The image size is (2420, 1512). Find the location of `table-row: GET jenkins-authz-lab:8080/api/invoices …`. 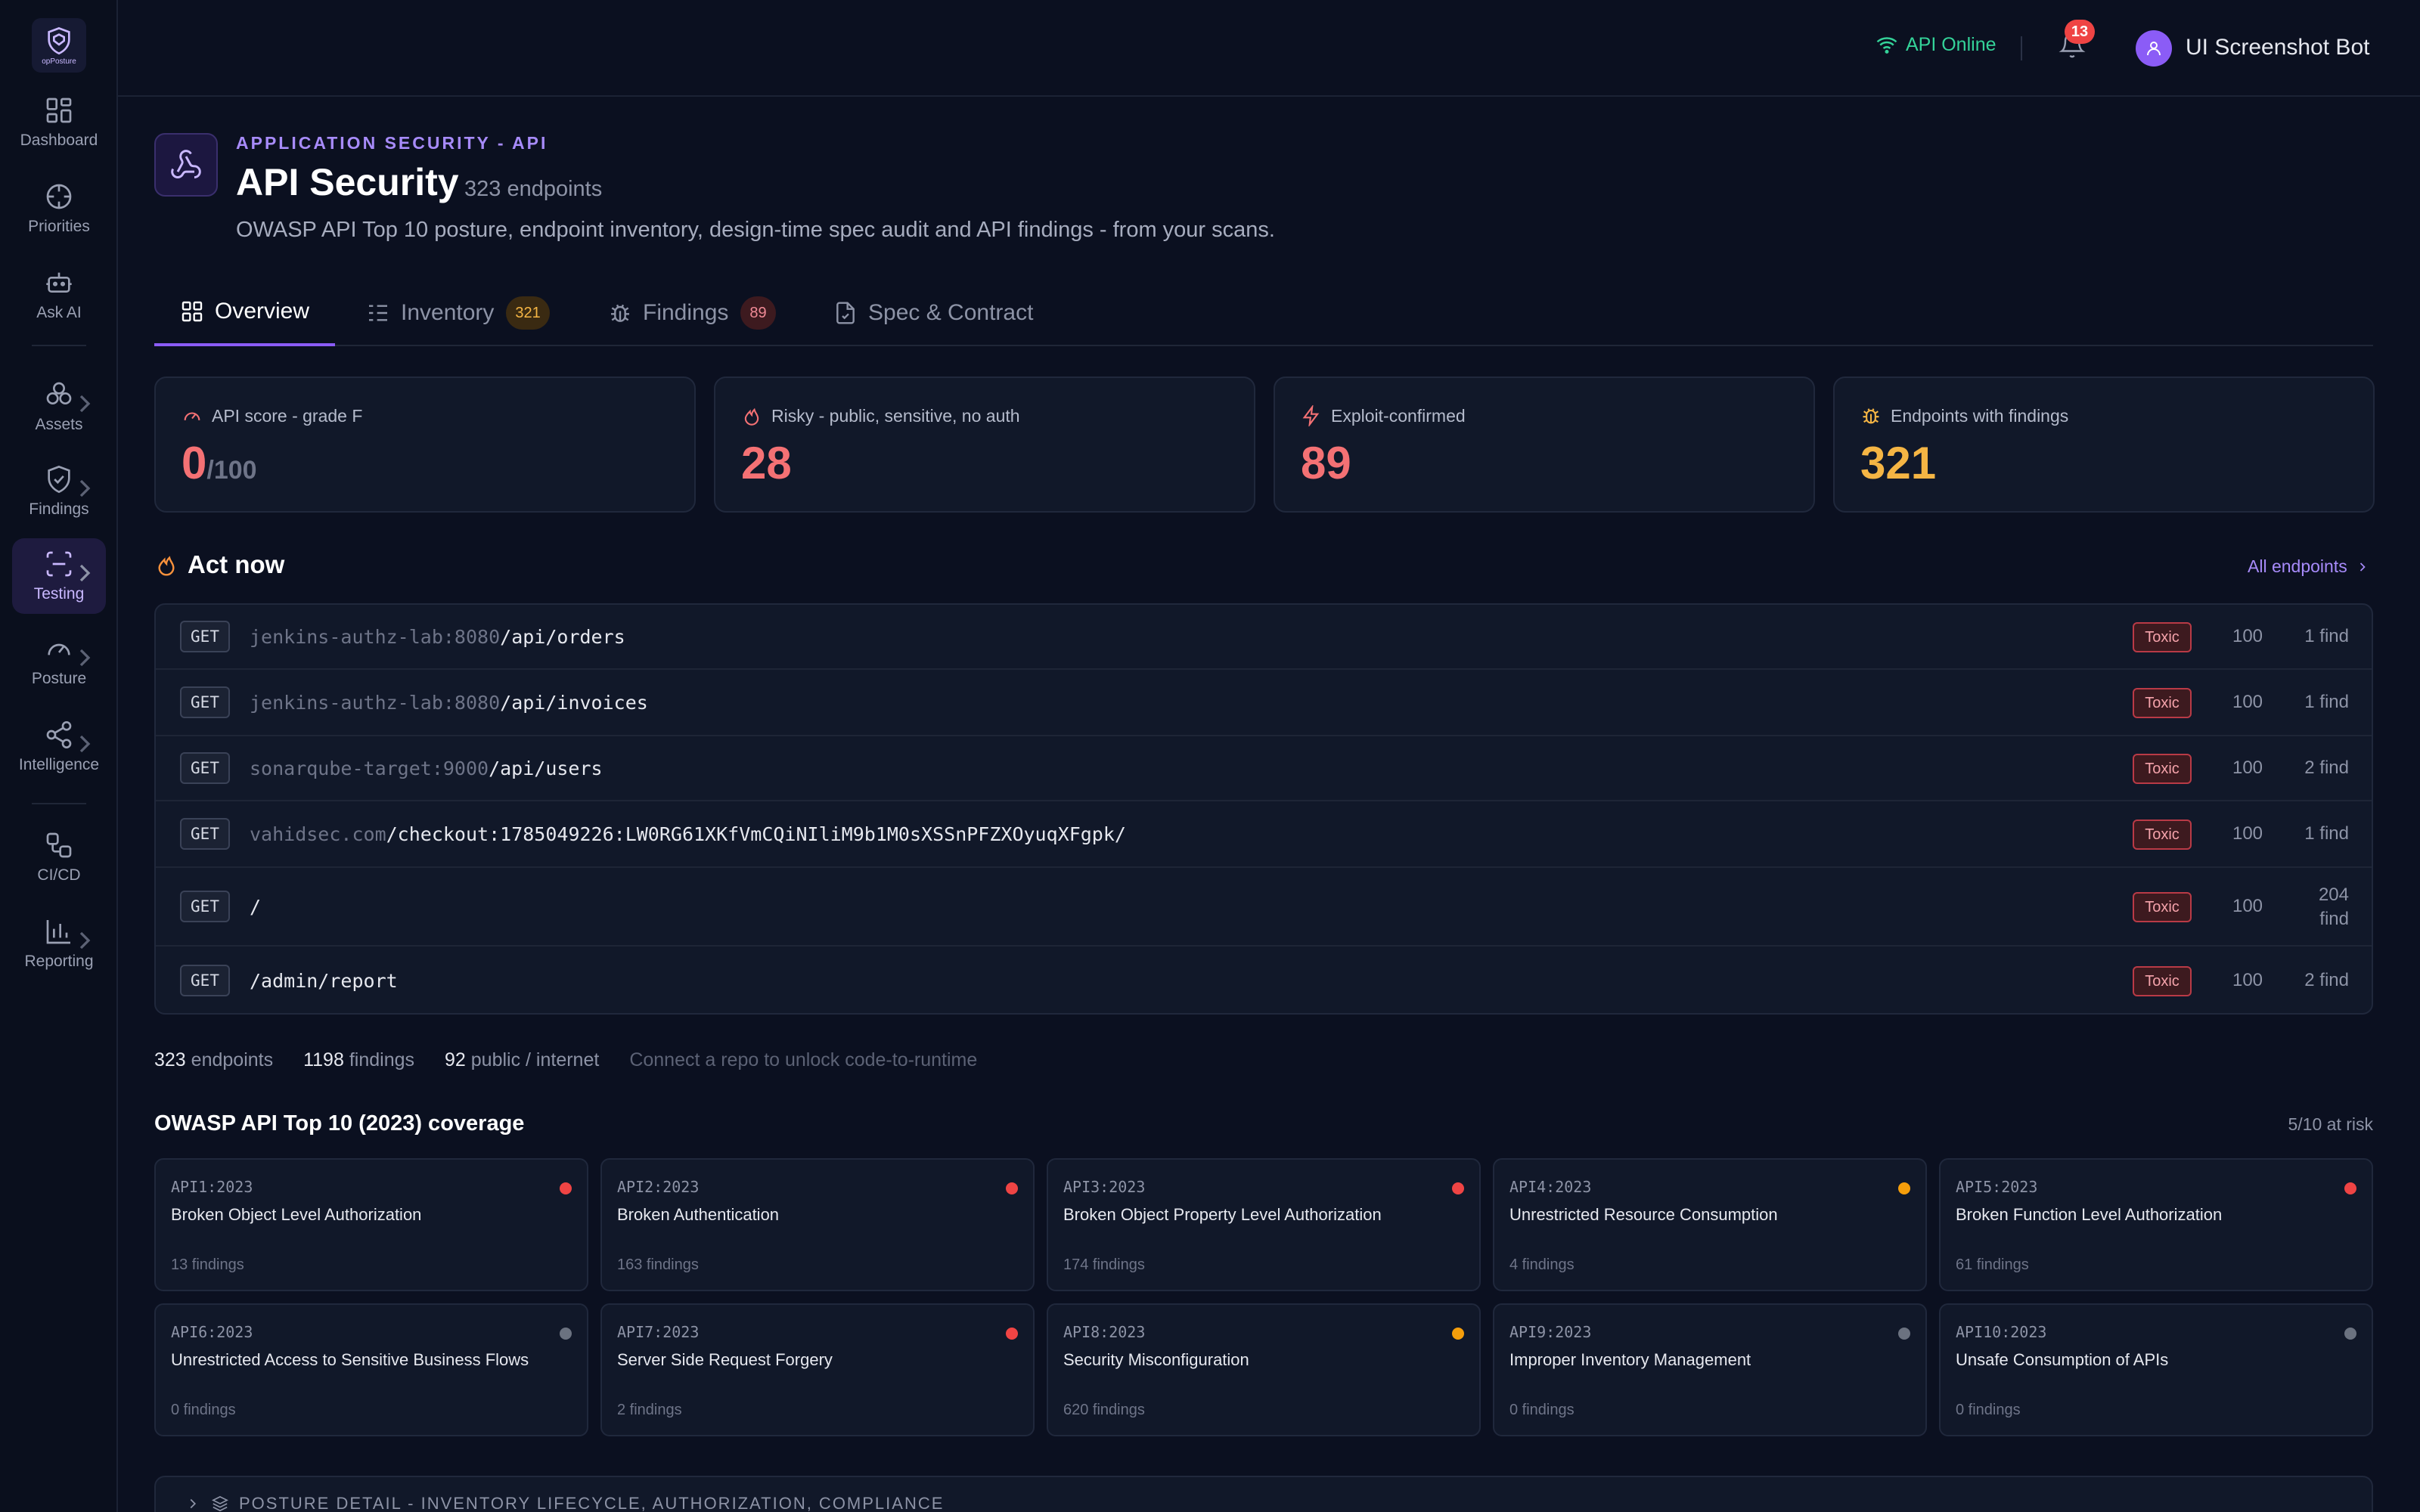

table-row: GET jenkins-authz-lab:8080/api/invoices … is located at coordinates (1264, 703).